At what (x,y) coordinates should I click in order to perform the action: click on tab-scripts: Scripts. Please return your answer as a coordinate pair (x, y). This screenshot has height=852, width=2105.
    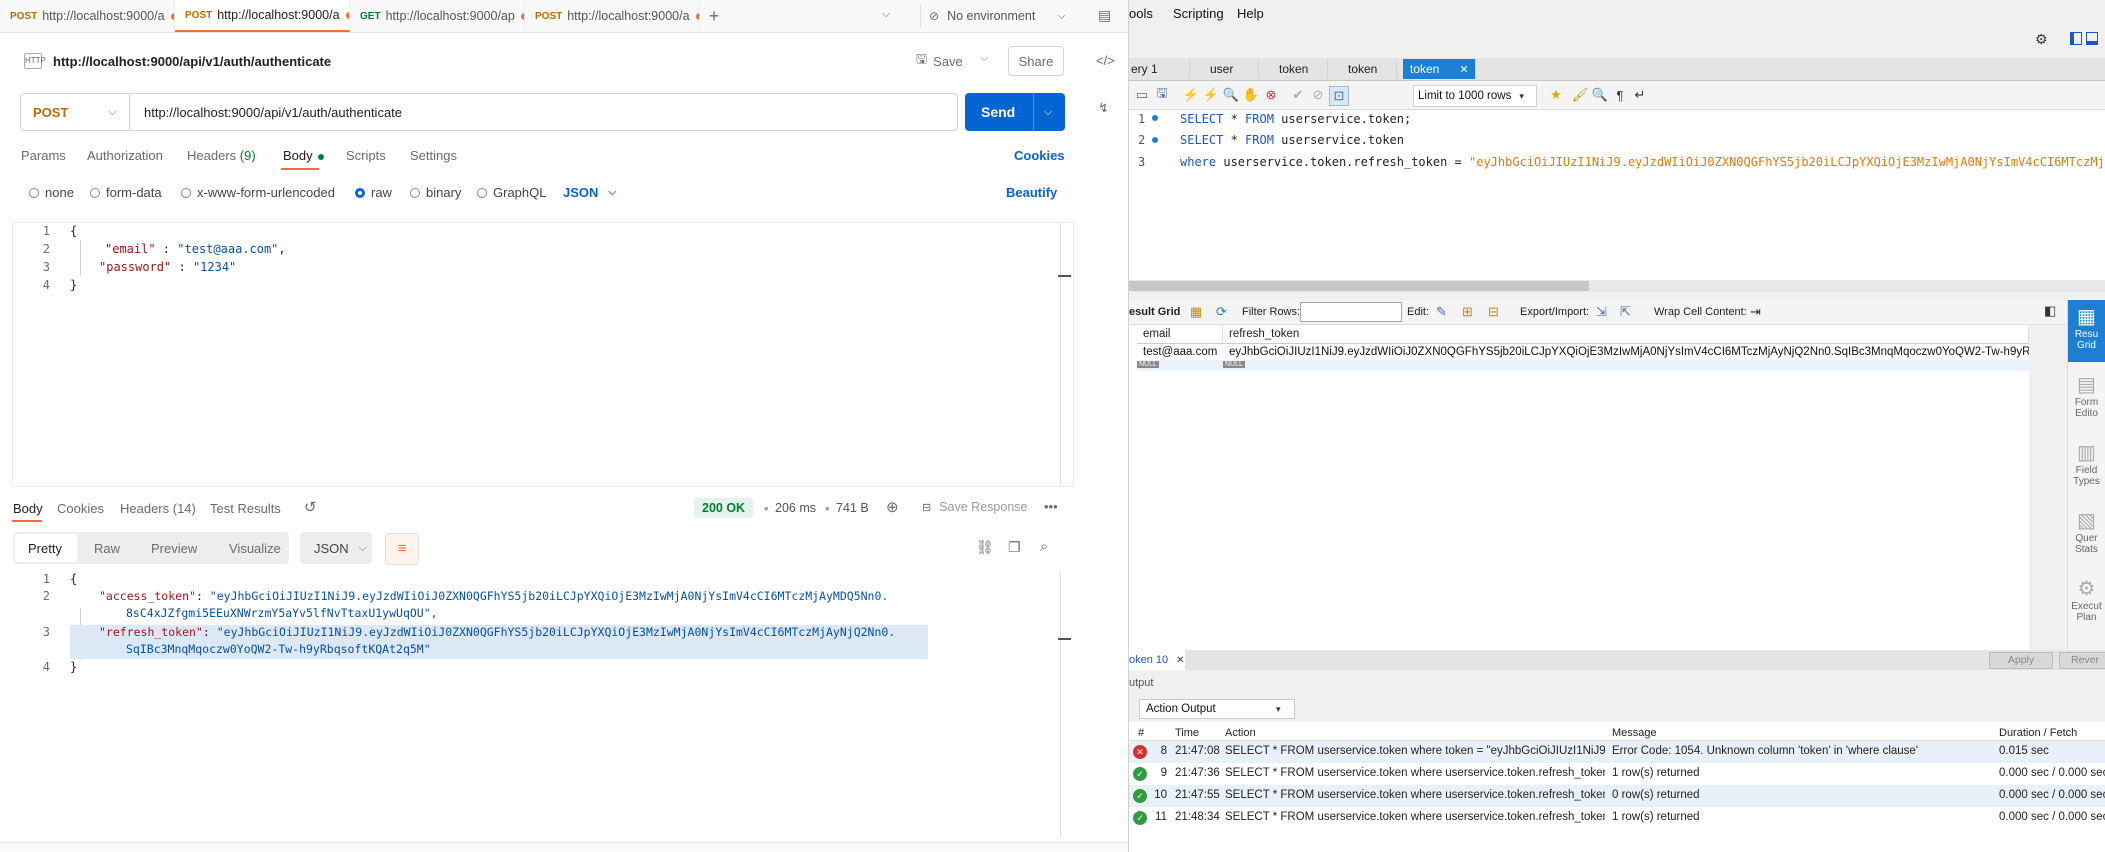
    Looking at the image, I should click on (366, 155).